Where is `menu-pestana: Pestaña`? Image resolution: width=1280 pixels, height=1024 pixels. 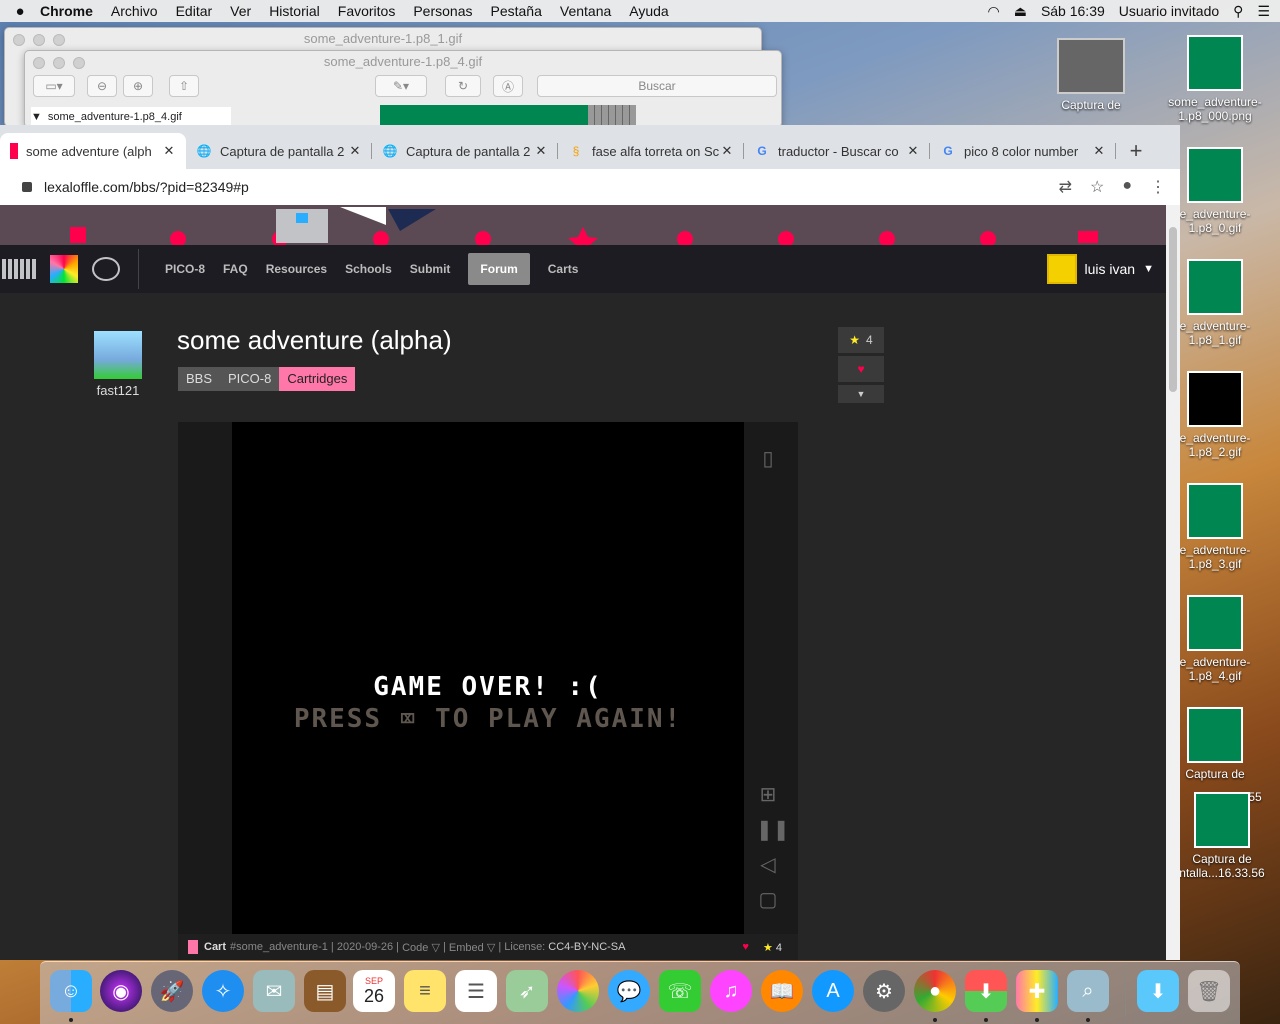
menu-pestana: Pestaña is located at coordinates (516, 11).